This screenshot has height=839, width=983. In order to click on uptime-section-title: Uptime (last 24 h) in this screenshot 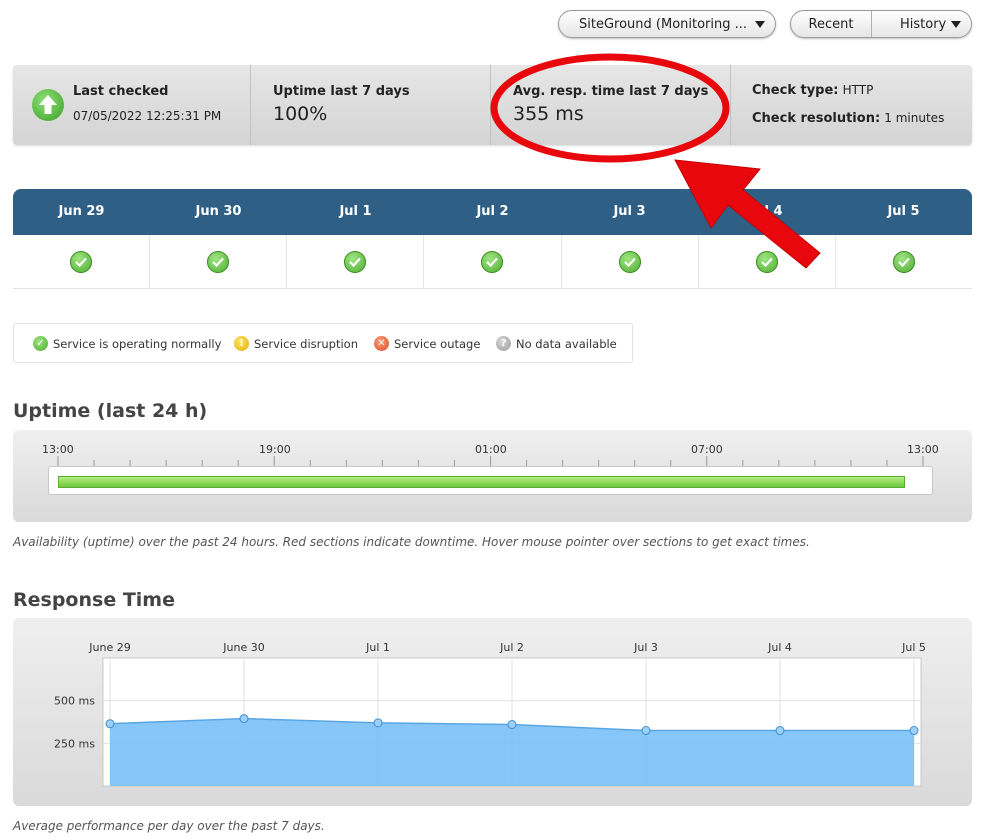, I will do `click(110, 411)`.